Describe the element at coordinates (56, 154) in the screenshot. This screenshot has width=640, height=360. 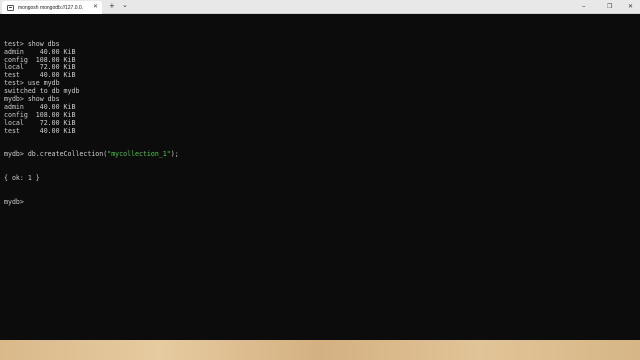
I see `command-text: mydb> db.createCollection(` at that location.